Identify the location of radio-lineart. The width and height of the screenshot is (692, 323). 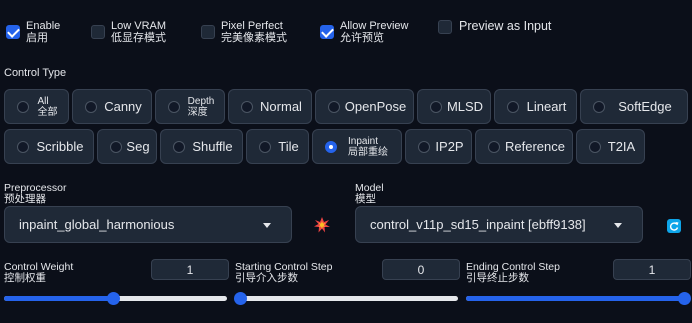
(513, 106).